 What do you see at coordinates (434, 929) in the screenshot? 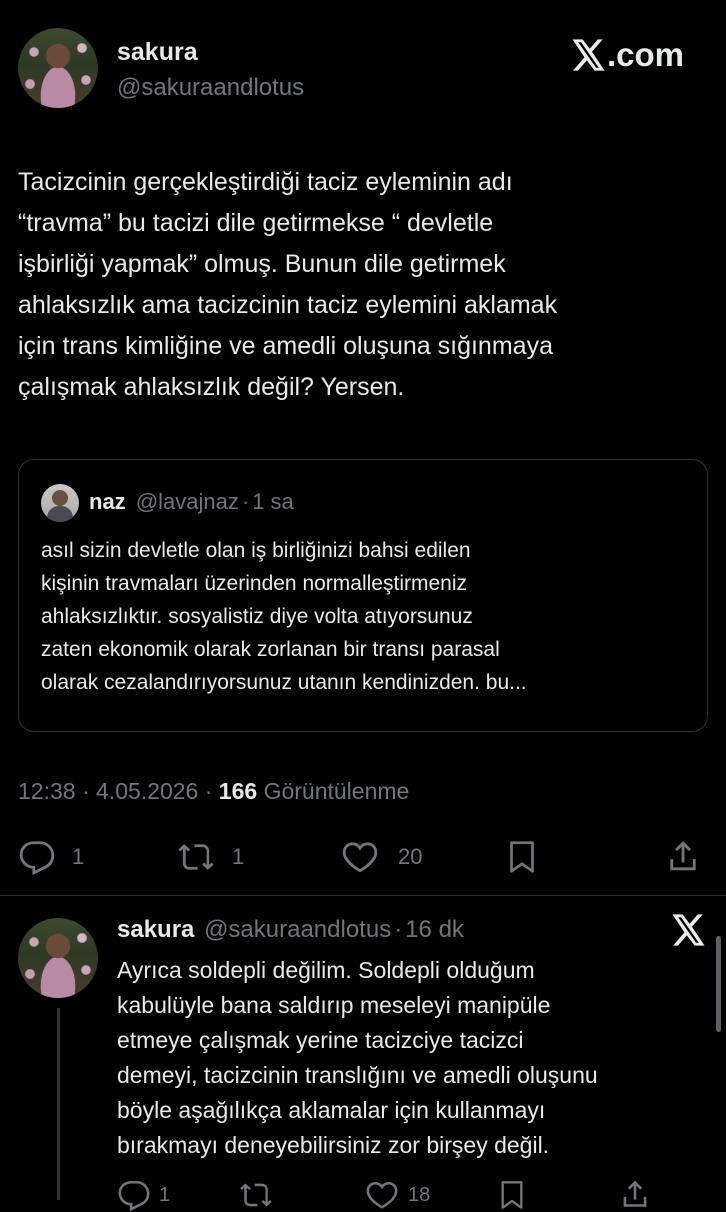
I see `reply-time: 16 dk` at bounding box center [434, 929].